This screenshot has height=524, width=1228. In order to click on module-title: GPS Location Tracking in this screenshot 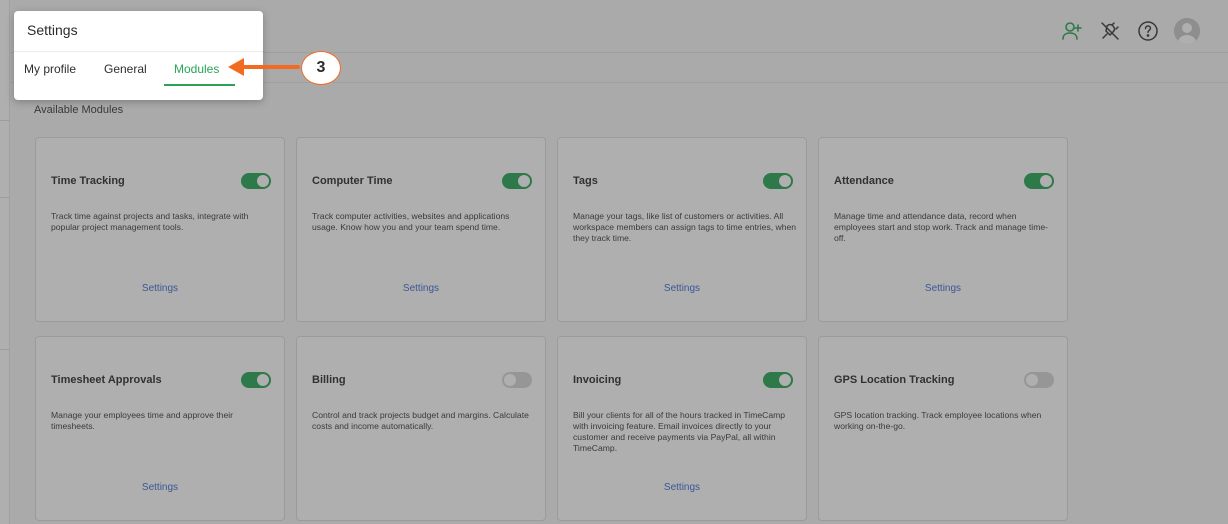, I will do `click(894, 380)`.